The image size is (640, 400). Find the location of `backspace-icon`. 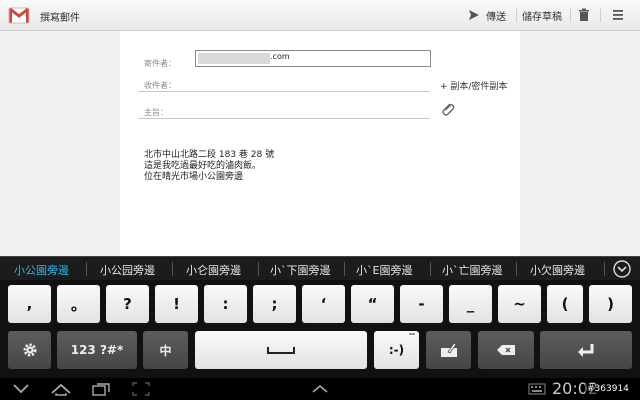

backspace-icon is located at coordinates (506, 350).